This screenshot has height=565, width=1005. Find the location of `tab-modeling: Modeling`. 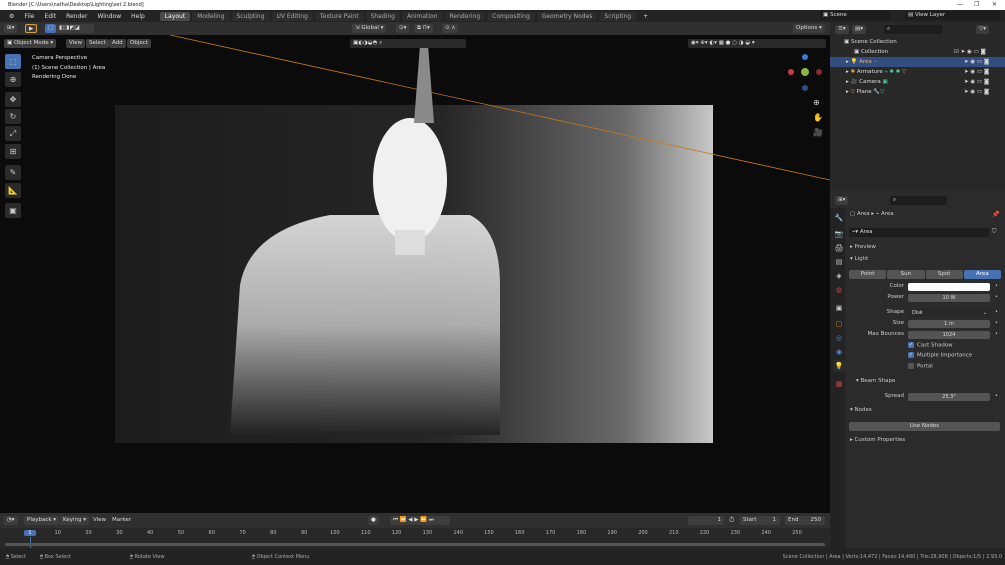

tab-modeling: Modeling is located at coordinates (211, 16).